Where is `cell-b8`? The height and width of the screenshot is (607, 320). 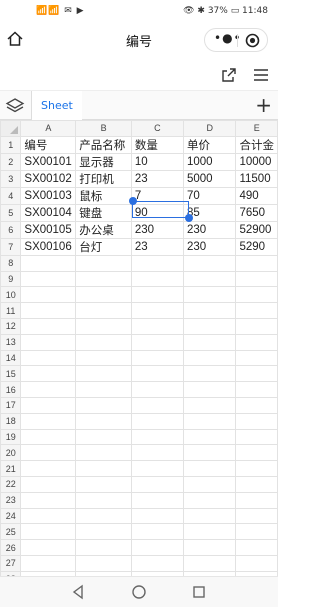 cell-b8 is located at coordinates (103, 263).